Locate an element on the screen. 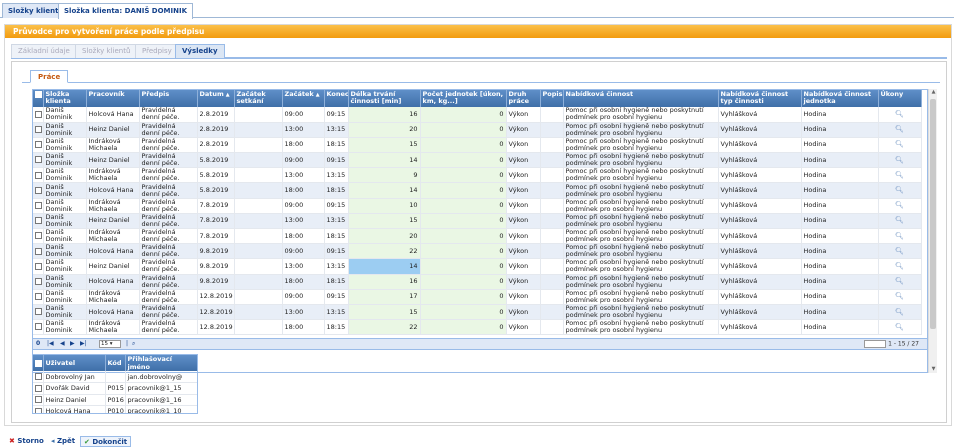 The height and width of the screenshot is (448, 954). page-number-input is located at coordinates (875, 344).